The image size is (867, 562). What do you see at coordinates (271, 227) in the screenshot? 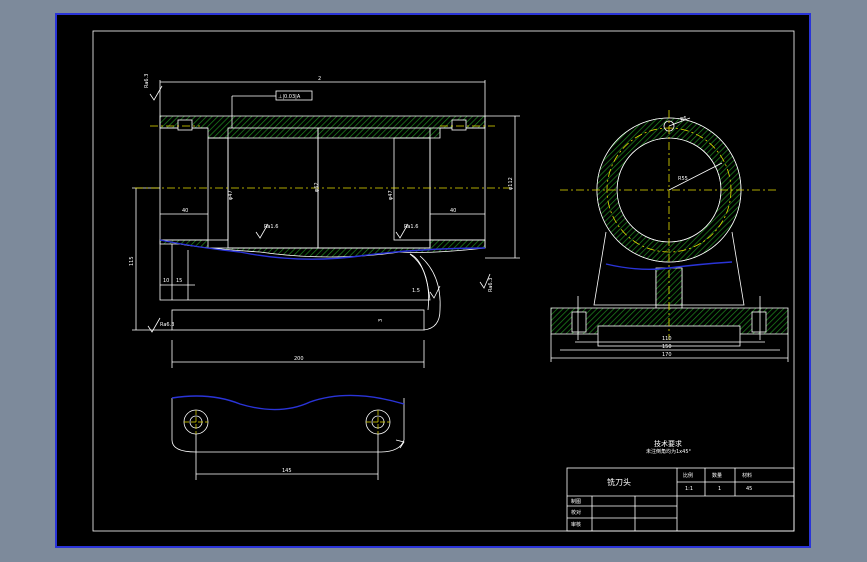
I see `roughness-bore-left: Ra1.6` at bounding box center [271, 227].